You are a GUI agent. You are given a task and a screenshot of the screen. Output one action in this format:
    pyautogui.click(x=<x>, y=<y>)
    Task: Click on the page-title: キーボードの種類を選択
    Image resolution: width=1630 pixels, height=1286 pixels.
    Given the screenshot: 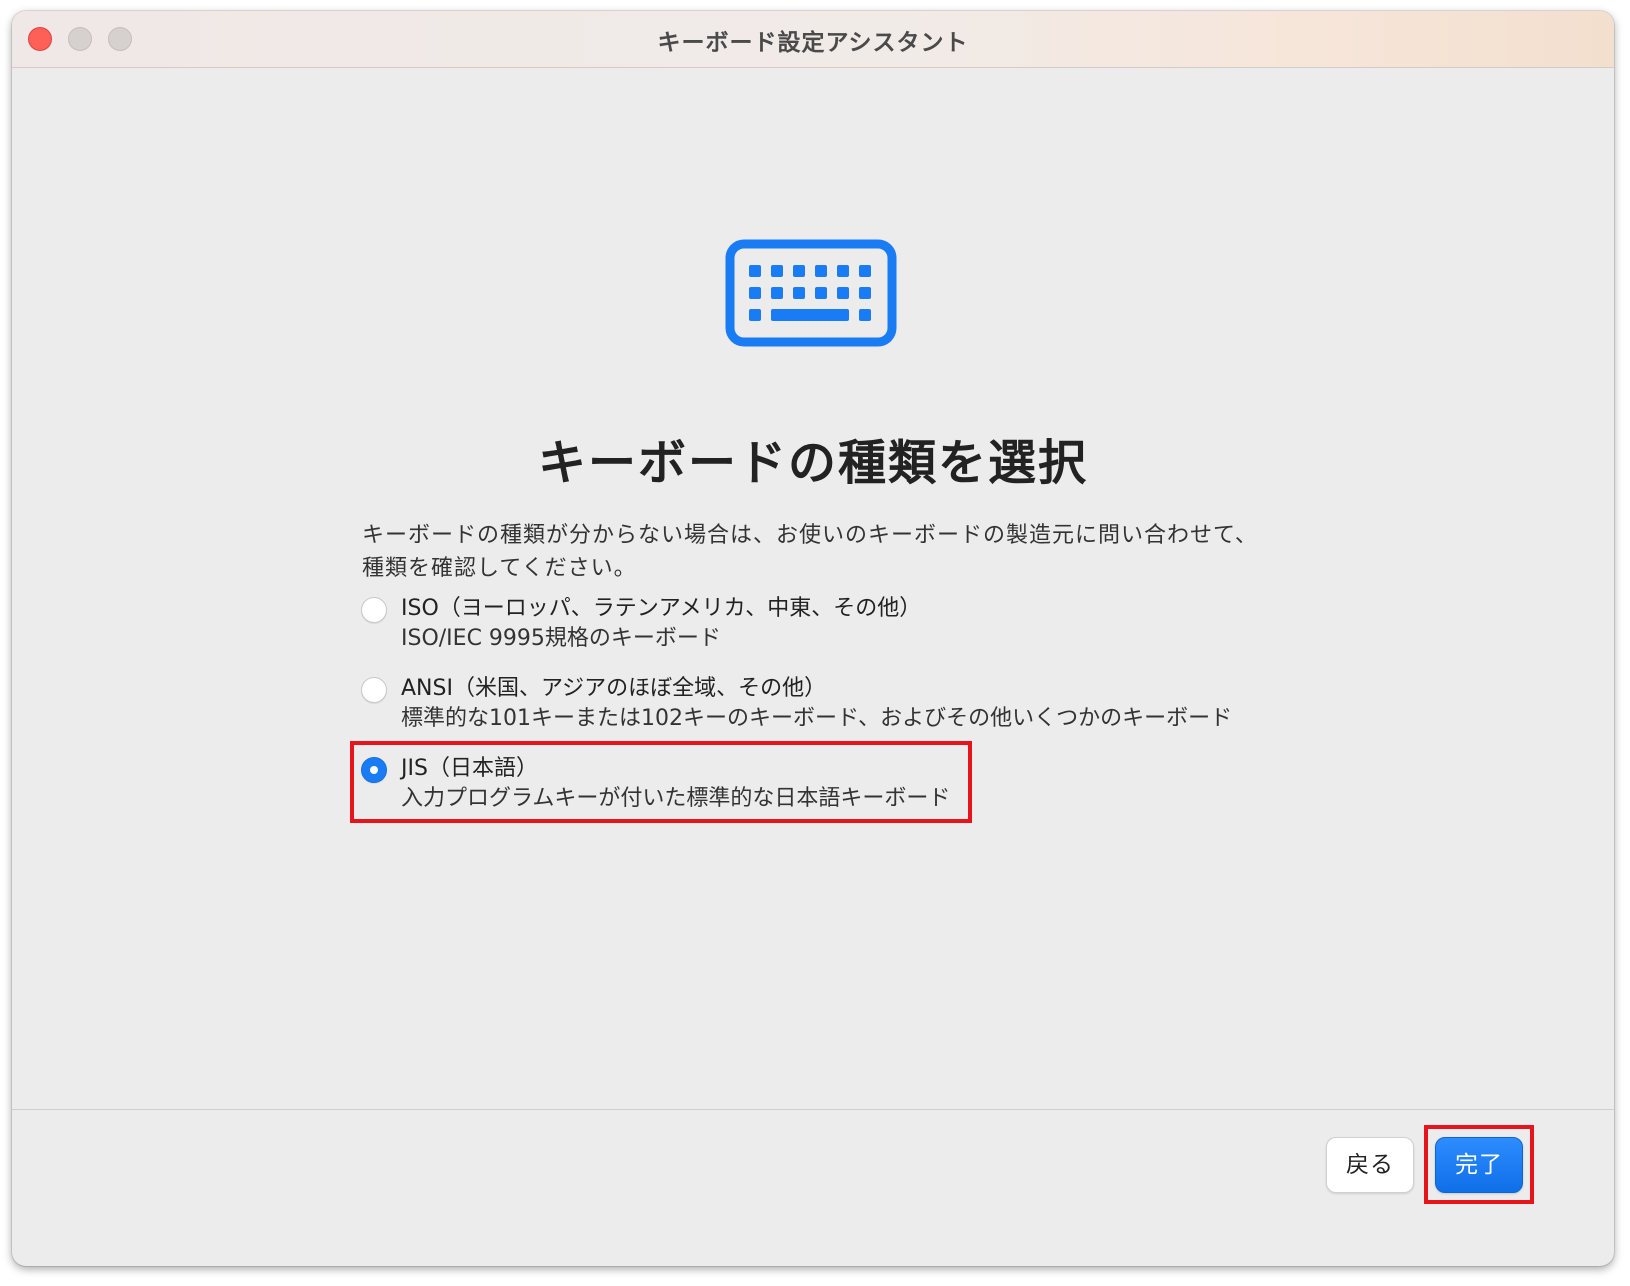 What is the action you would take?
    pyautogui.click(x=812, y=463)
    